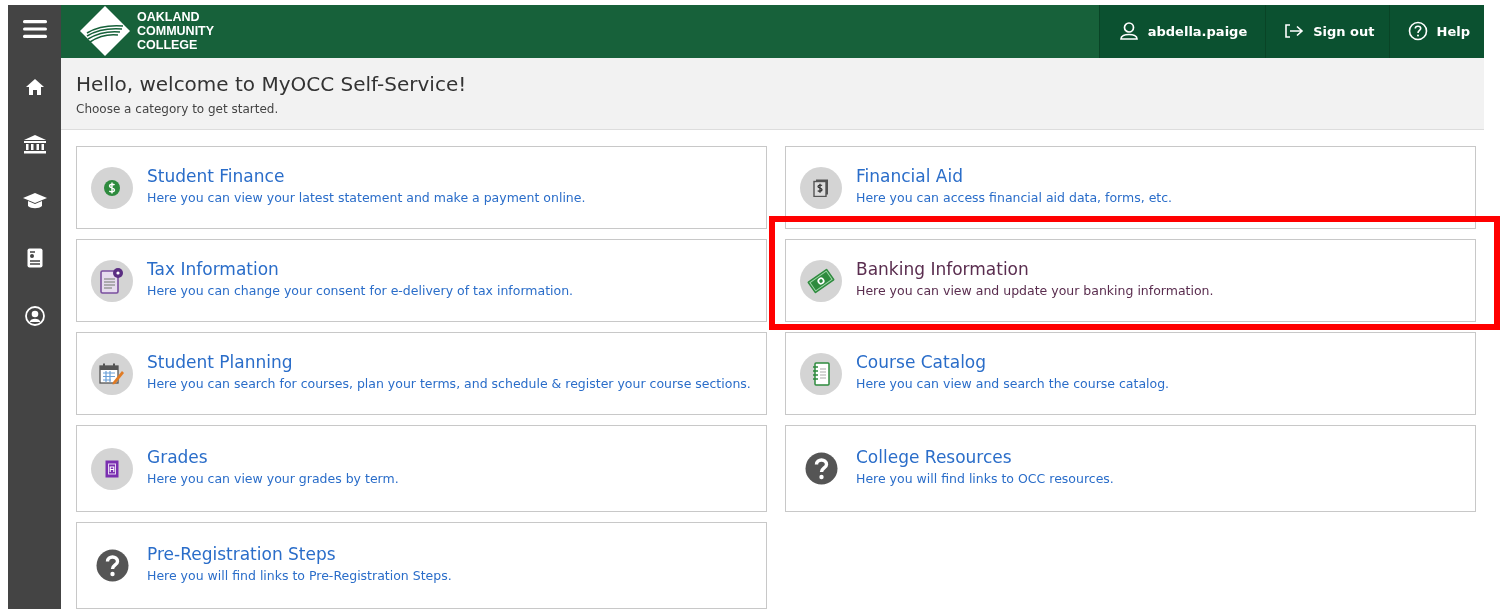 This screenshot has height=609, width=1501. Describe the element at coordinates (299, 575) in the screenshot. I see `card-description: Here you will find links to Pre-Registration Steps.` at that location.